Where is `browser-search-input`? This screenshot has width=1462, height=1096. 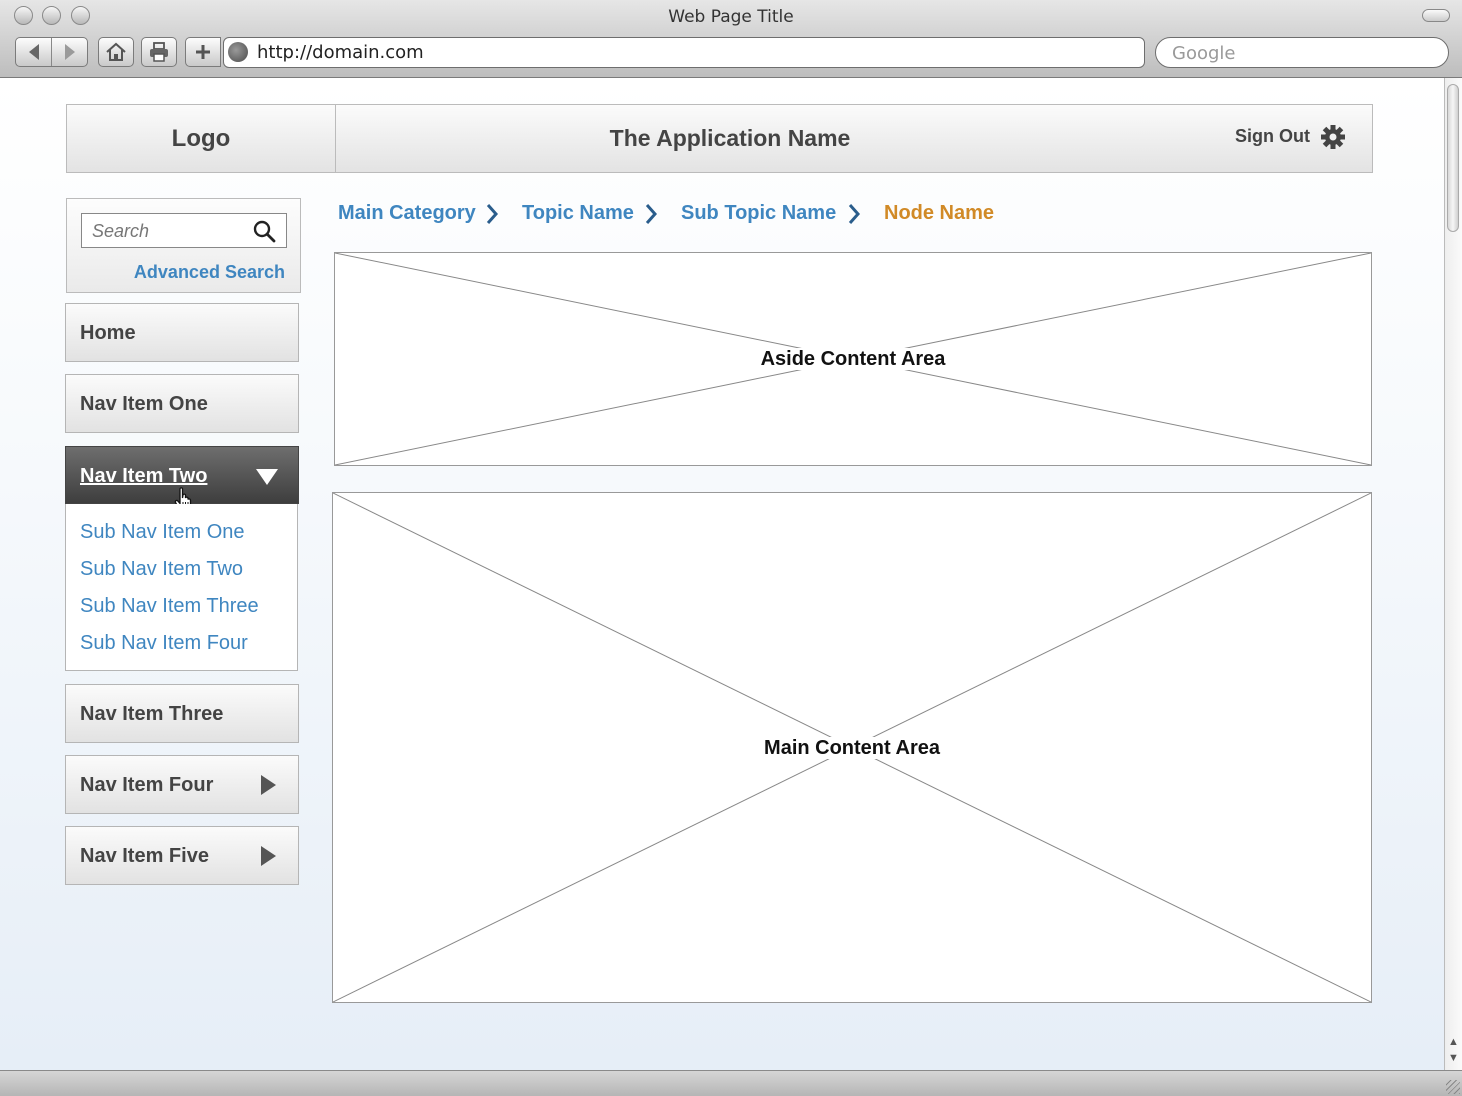
browser-search-input is located at coordinates (1302, 53).